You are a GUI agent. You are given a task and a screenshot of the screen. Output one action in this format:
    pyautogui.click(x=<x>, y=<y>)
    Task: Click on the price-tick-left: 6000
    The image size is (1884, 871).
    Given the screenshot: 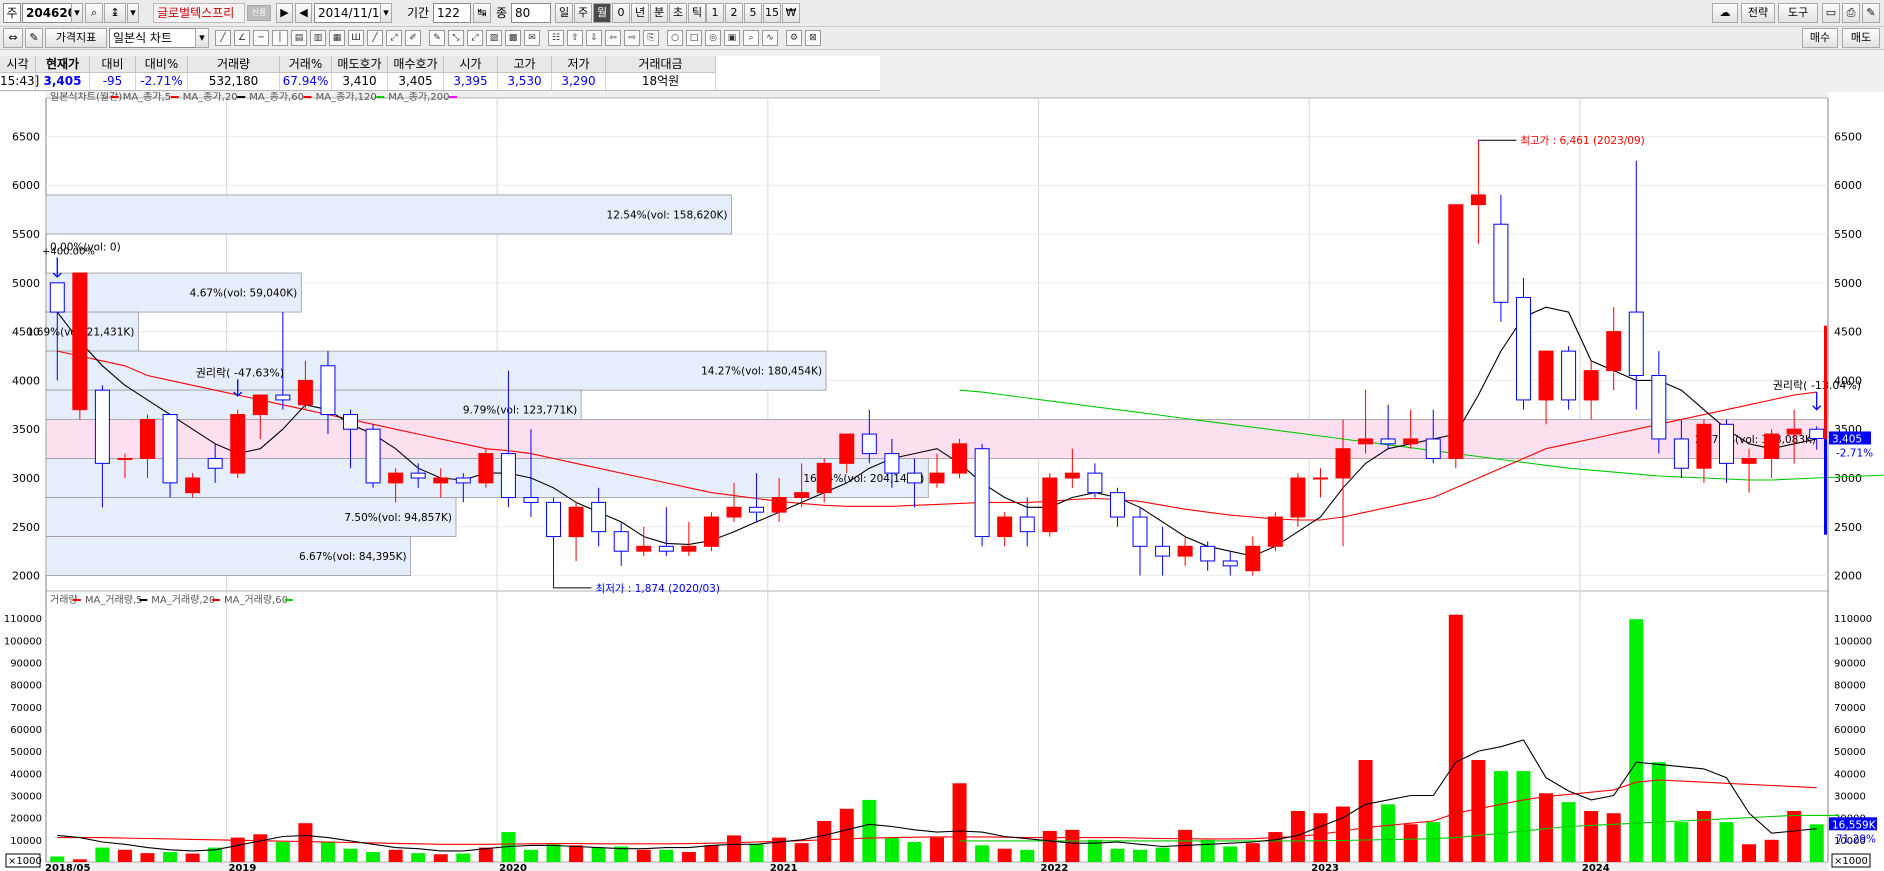 What is the action you would take?
    pyautogui.click(x=26, y=185)
    